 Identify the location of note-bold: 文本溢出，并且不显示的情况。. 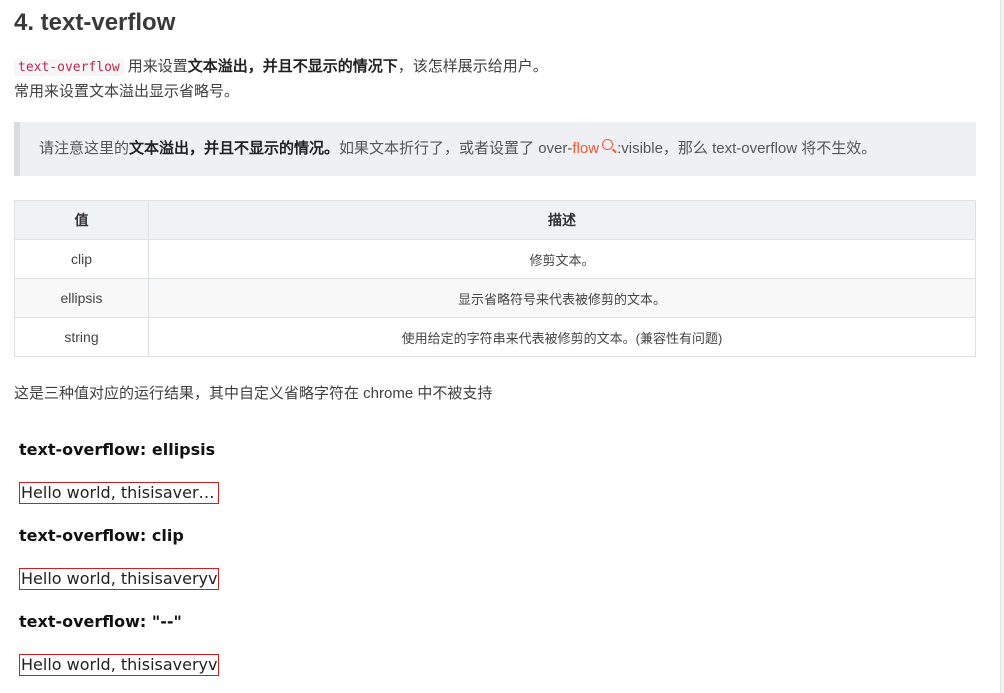
(234, 148).